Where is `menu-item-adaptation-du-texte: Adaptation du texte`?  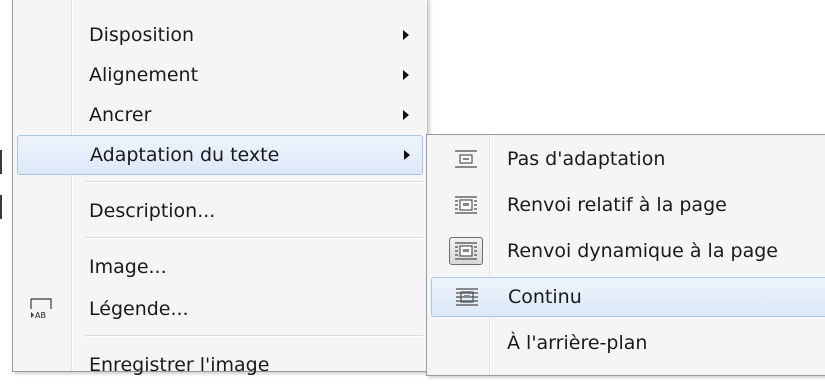
menu-item-adaptation-du-texte: Adaptation du texte is located at coordinates (220, 155).